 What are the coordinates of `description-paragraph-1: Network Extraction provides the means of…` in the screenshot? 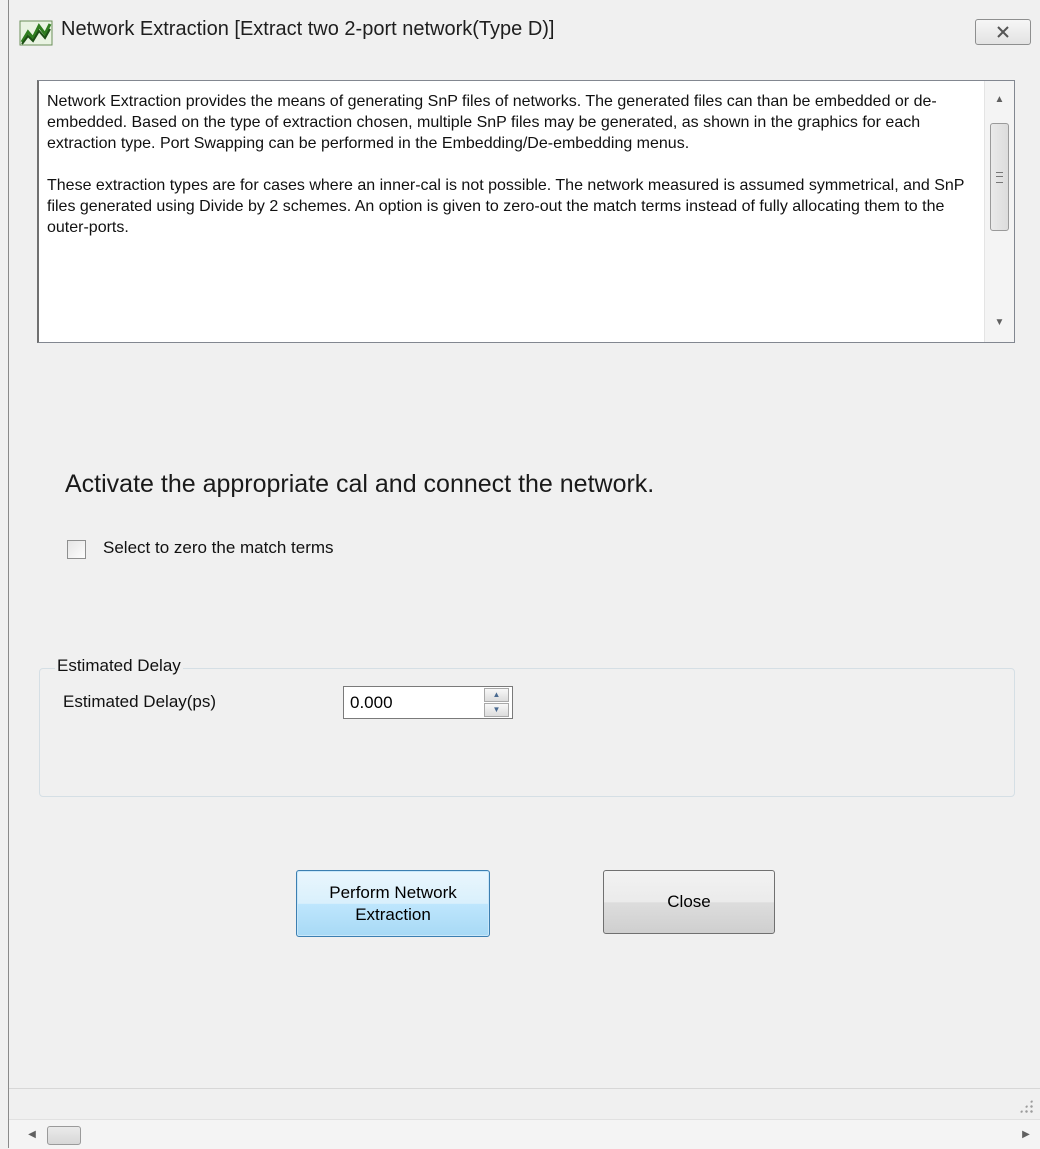 It's located at (492, 122).